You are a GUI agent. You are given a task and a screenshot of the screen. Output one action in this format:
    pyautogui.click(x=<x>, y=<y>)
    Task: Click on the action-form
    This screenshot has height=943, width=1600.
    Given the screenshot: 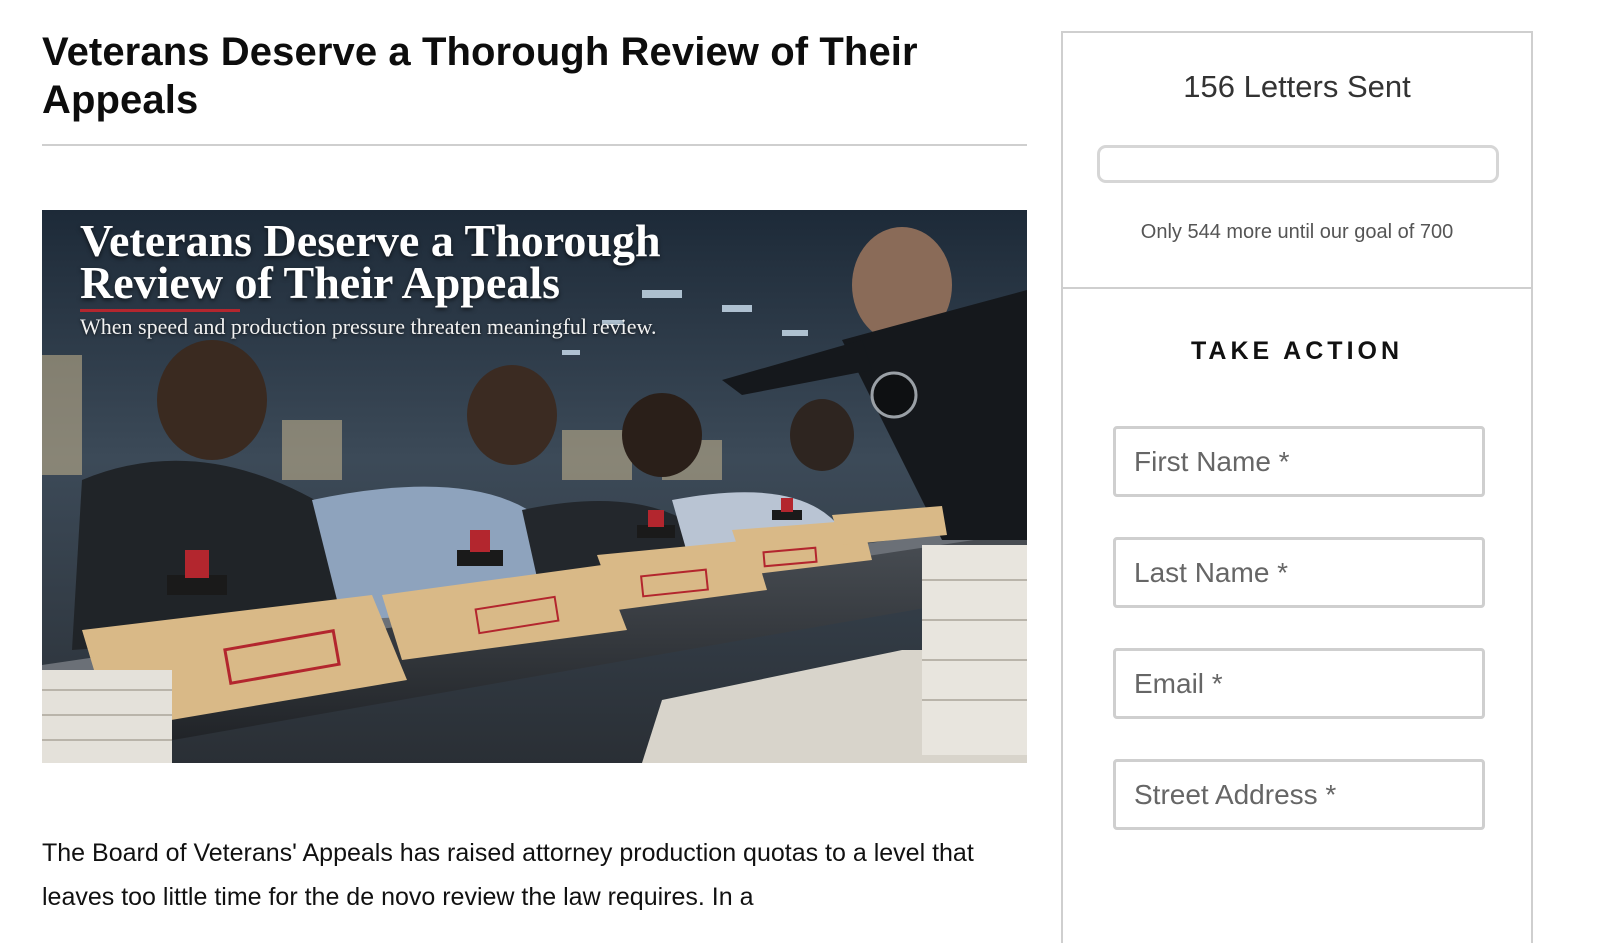 What is the action you would take?
    pyautogui.click(x=1297, y=628)
    